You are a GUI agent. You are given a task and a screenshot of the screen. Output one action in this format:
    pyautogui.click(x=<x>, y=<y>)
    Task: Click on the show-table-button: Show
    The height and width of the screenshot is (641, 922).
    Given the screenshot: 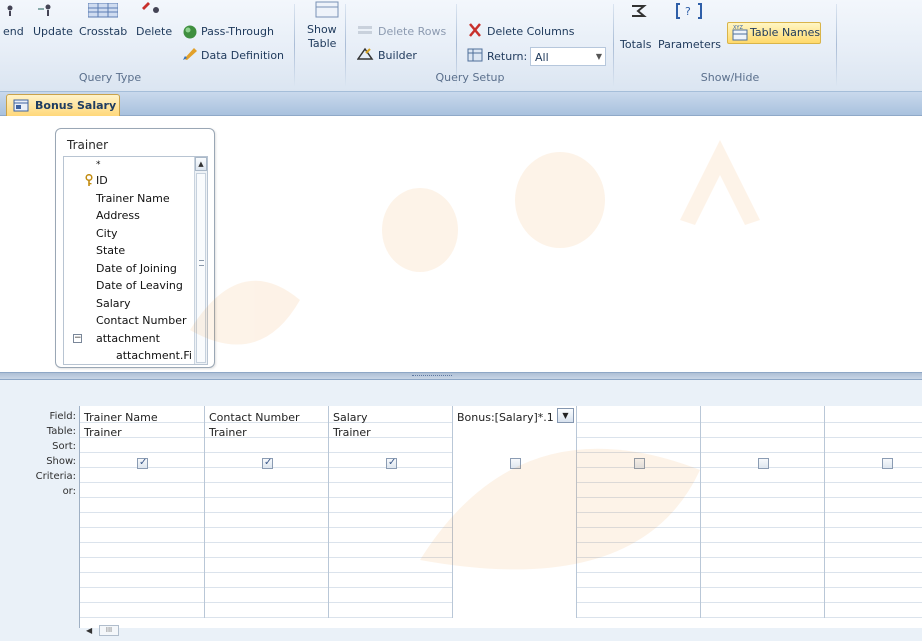 What is the action you would take?
    pyautogui.click(x=322, y=29)
    